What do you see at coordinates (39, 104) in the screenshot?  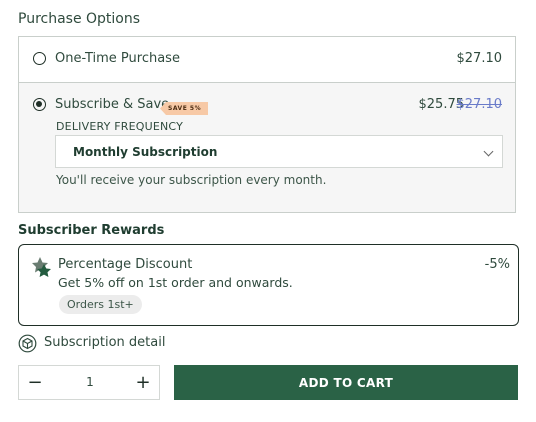 I see `radio-checked-icon` at bounding box center [39, 104].